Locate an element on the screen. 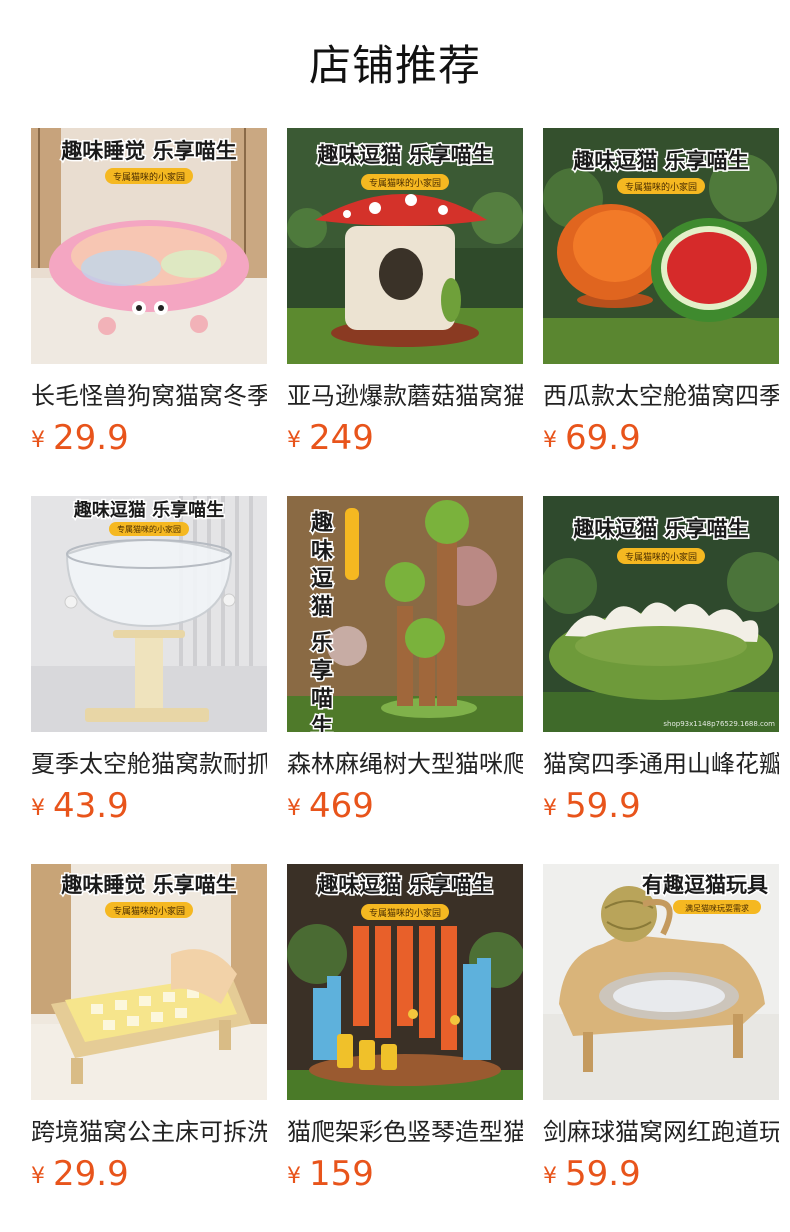  product-name: 跨境猫窝公主床可拆洗 is located at coordinates (149, 1132).